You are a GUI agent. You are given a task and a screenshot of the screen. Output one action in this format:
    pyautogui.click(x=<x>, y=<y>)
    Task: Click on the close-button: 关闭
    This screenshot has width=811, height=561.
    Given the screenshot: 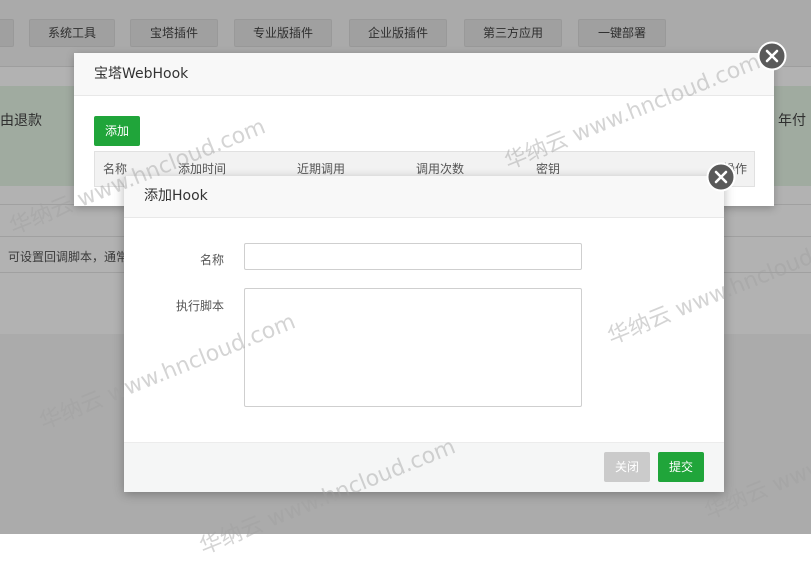 What is the action you would take?
    pyautogui.click(x=627, y=467)
    